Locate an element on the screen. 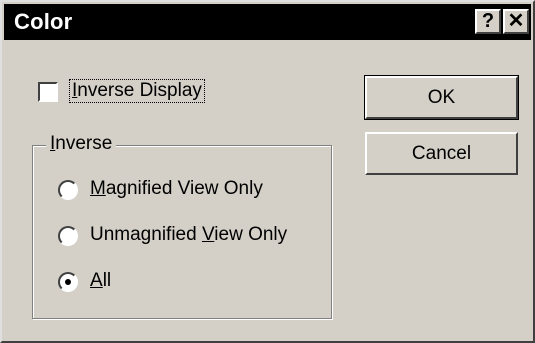 The height and width of the screenshot is (343, 535). title-bar: Color ? ✕ is located at coordinates (267, 22).